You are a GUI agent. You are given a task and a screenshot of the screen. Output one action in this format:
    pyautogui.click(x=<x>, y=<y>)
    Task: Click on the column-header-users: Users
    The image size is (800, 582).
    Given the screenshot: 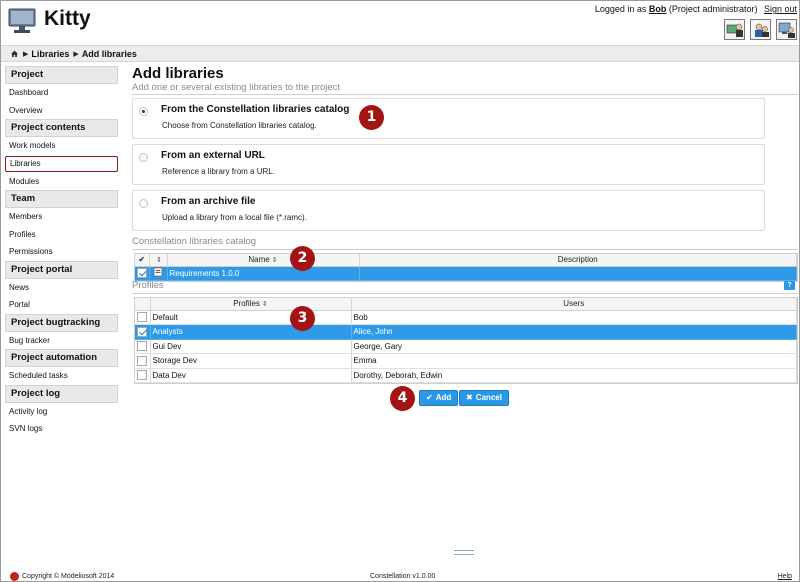 What is the action you would take?
    pyautogui.click(x=574, y=304)
    